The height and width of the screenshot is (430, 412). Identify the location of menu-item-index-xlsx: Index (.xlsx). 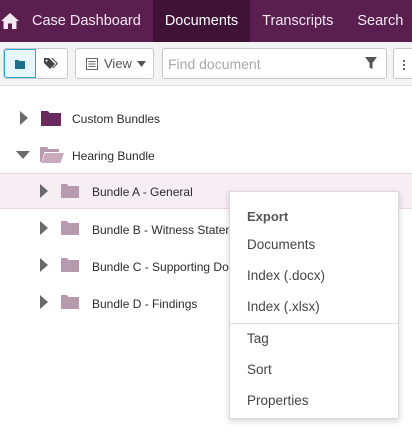
(283, 306).